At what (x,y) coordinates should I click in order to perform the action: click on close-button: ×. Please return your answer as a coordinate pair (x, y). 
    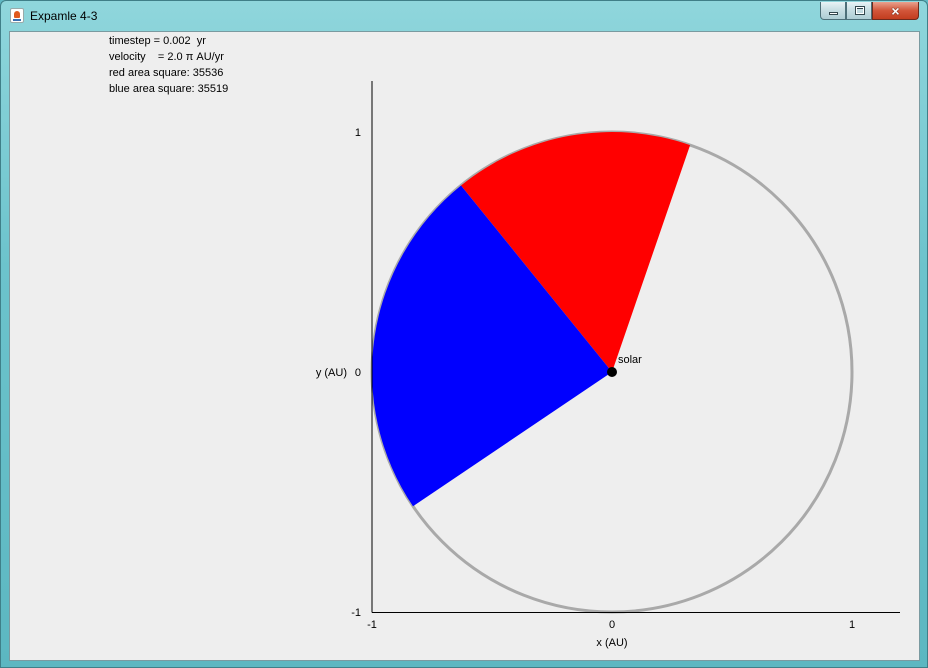
    Looking at the image, I should click on (895, 11).